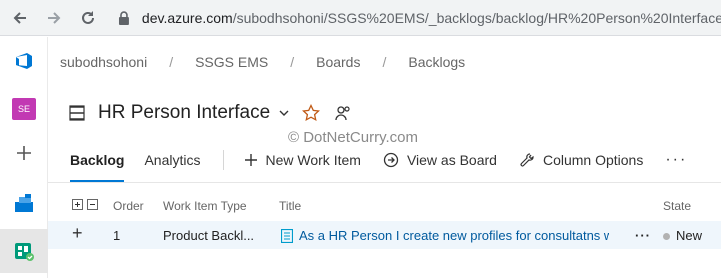 The image size is (721, 278). What do you see at coordinates (353, 137) in the screenshot?
I see `watermark: © DotNetCurry.com` at bounding box center [353, 137].